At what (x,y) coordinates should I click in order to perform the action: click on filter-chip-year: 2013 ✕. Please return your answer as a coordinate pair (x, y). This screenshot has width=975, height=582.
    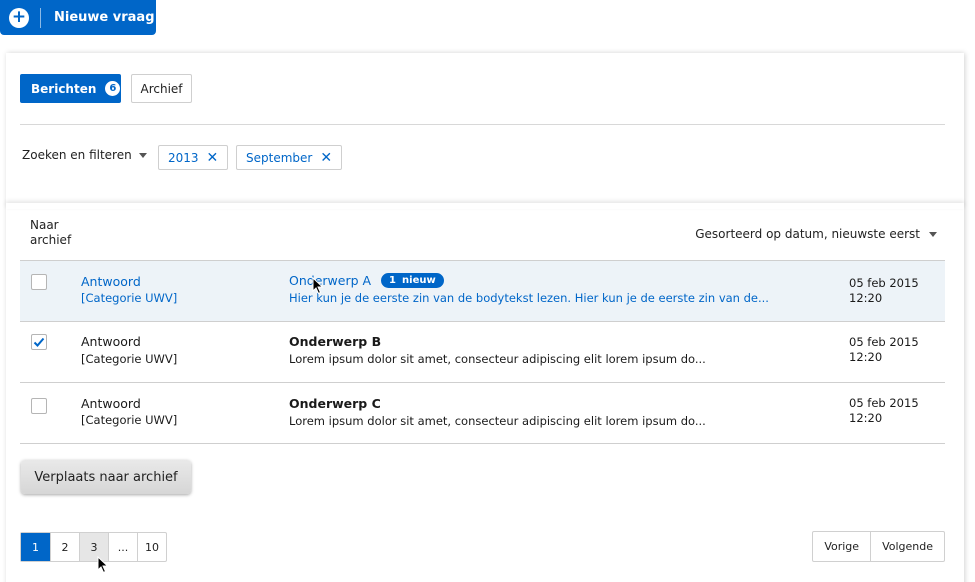
    Looking at the image, I should click on (193, 157).